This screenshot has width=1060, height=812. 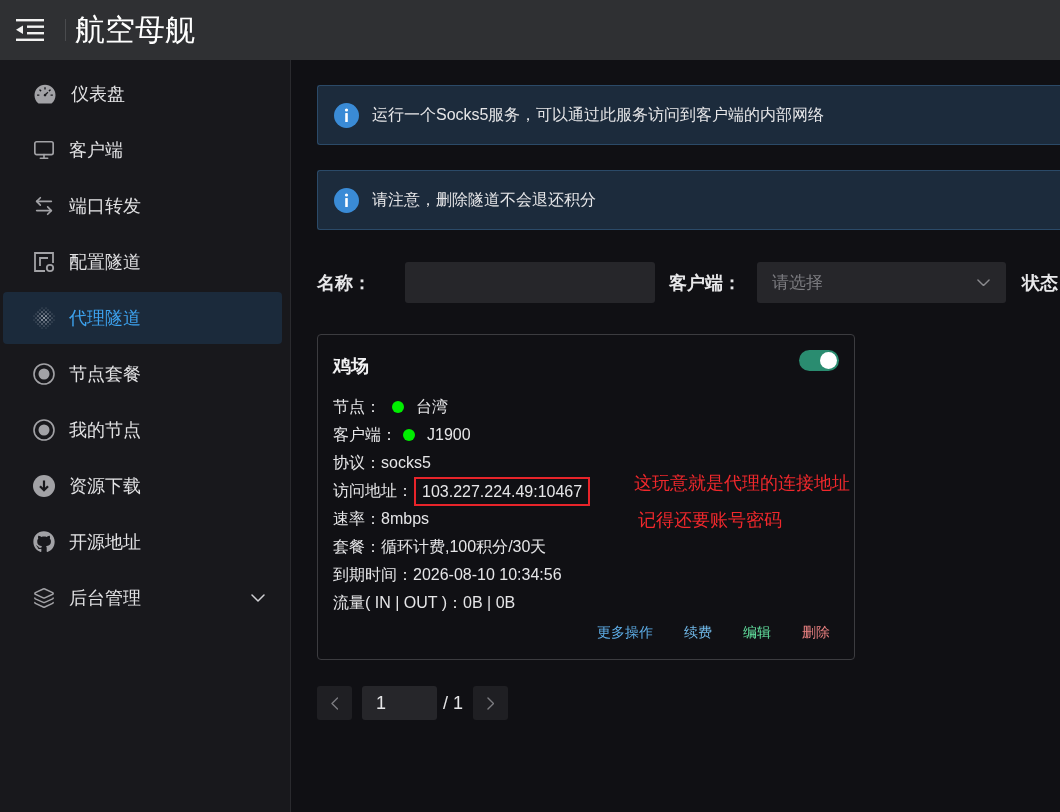 I want to click on card-title: 鸡场, so click(x=351, y=366).